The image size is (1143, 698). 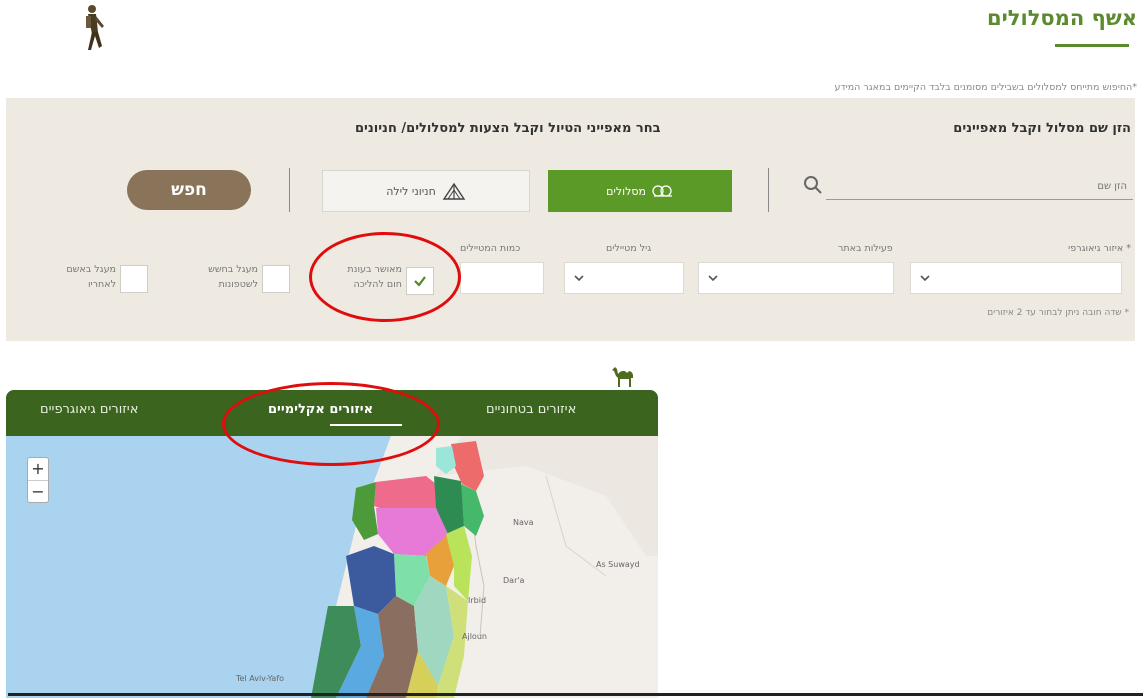 What do you see at coordinates (1042, 128) in the screenshot?
I see `route-name-heading: הזן שם מסלול וקבל מאפיינים` at bounding box center [1042, 128].